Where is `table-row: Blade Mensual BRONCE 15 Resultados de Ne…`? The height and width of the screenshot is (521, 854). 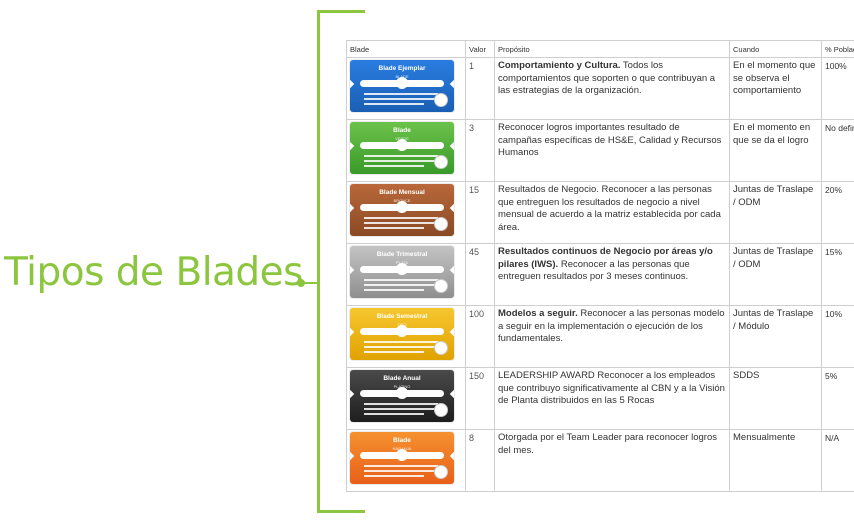 table-row: Blade Mensual BRONCE 15 Resultados de Ne… is located at coordinates (600, 212).